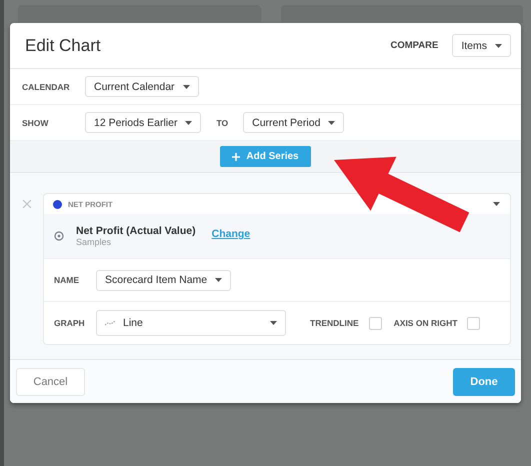 The image size is (531, 466). Describe the element at coordinates (94, 242) in the screenshot. I see `item-source: Samples` at that location.